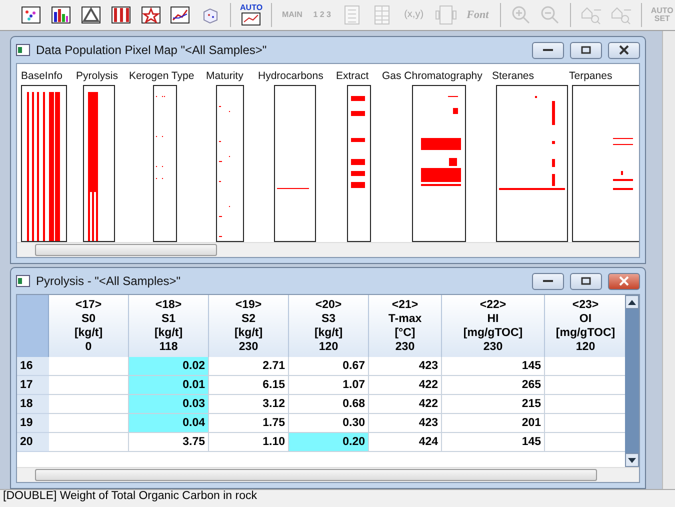  I want to click on table-cell: 424, so click(405, 442).